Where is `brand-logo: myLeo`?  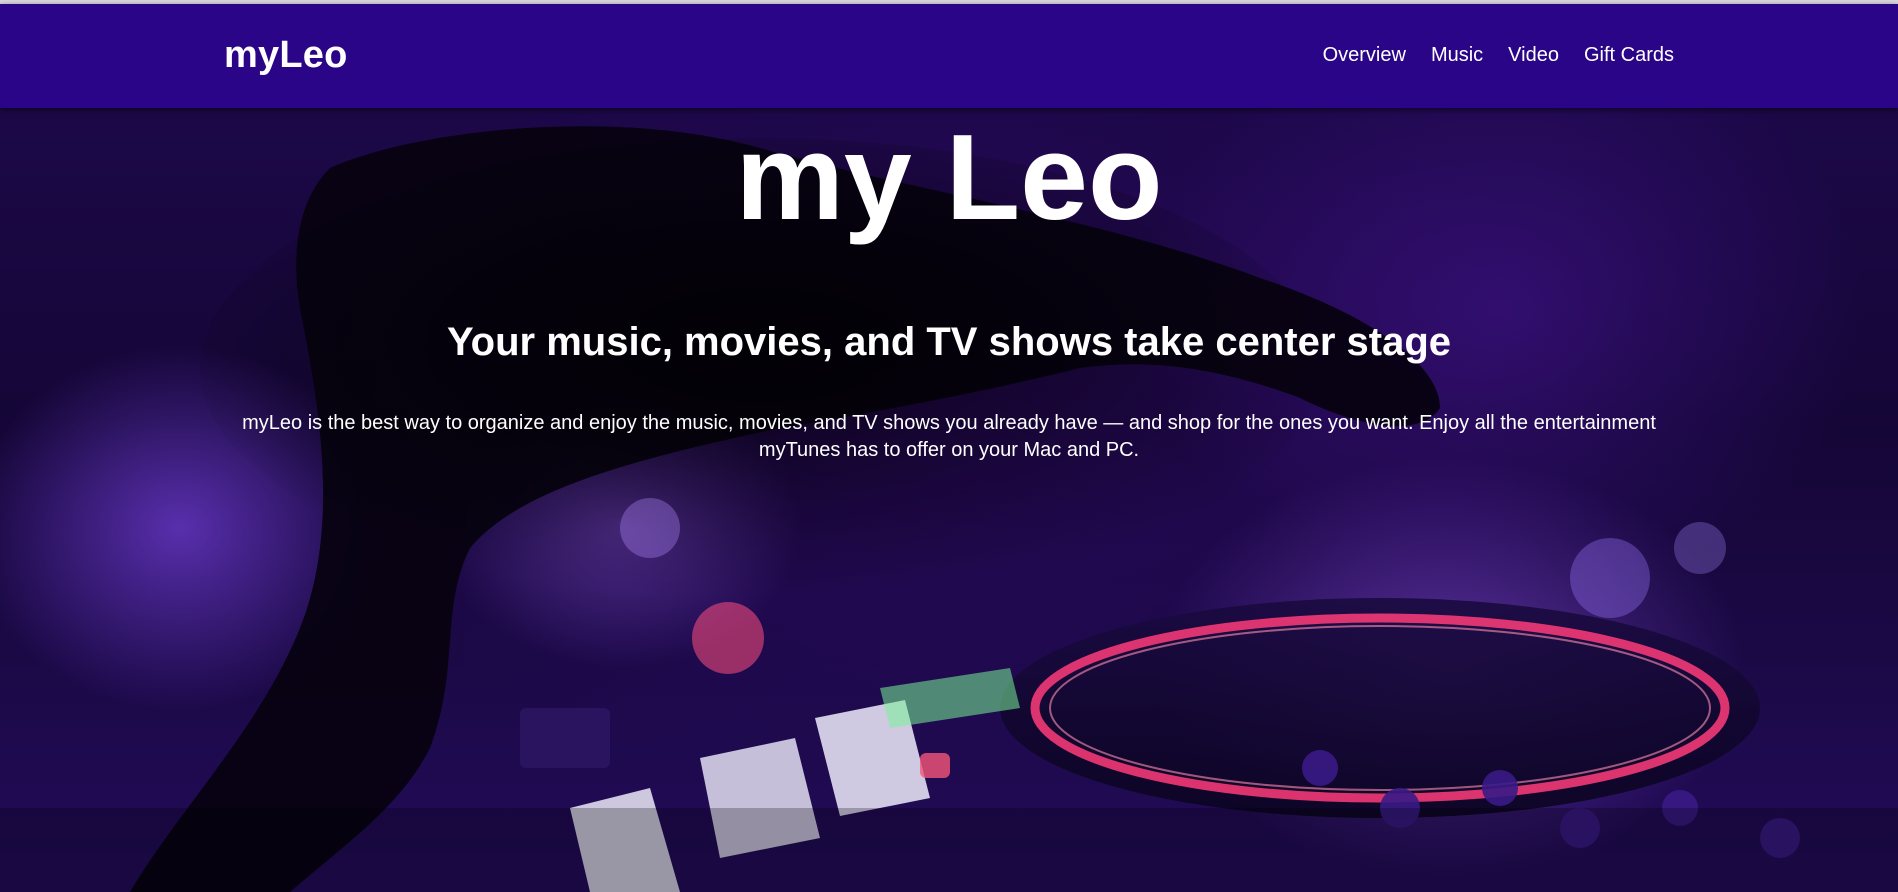 brand-logo: myLeo is located at coordinates (285, 55).